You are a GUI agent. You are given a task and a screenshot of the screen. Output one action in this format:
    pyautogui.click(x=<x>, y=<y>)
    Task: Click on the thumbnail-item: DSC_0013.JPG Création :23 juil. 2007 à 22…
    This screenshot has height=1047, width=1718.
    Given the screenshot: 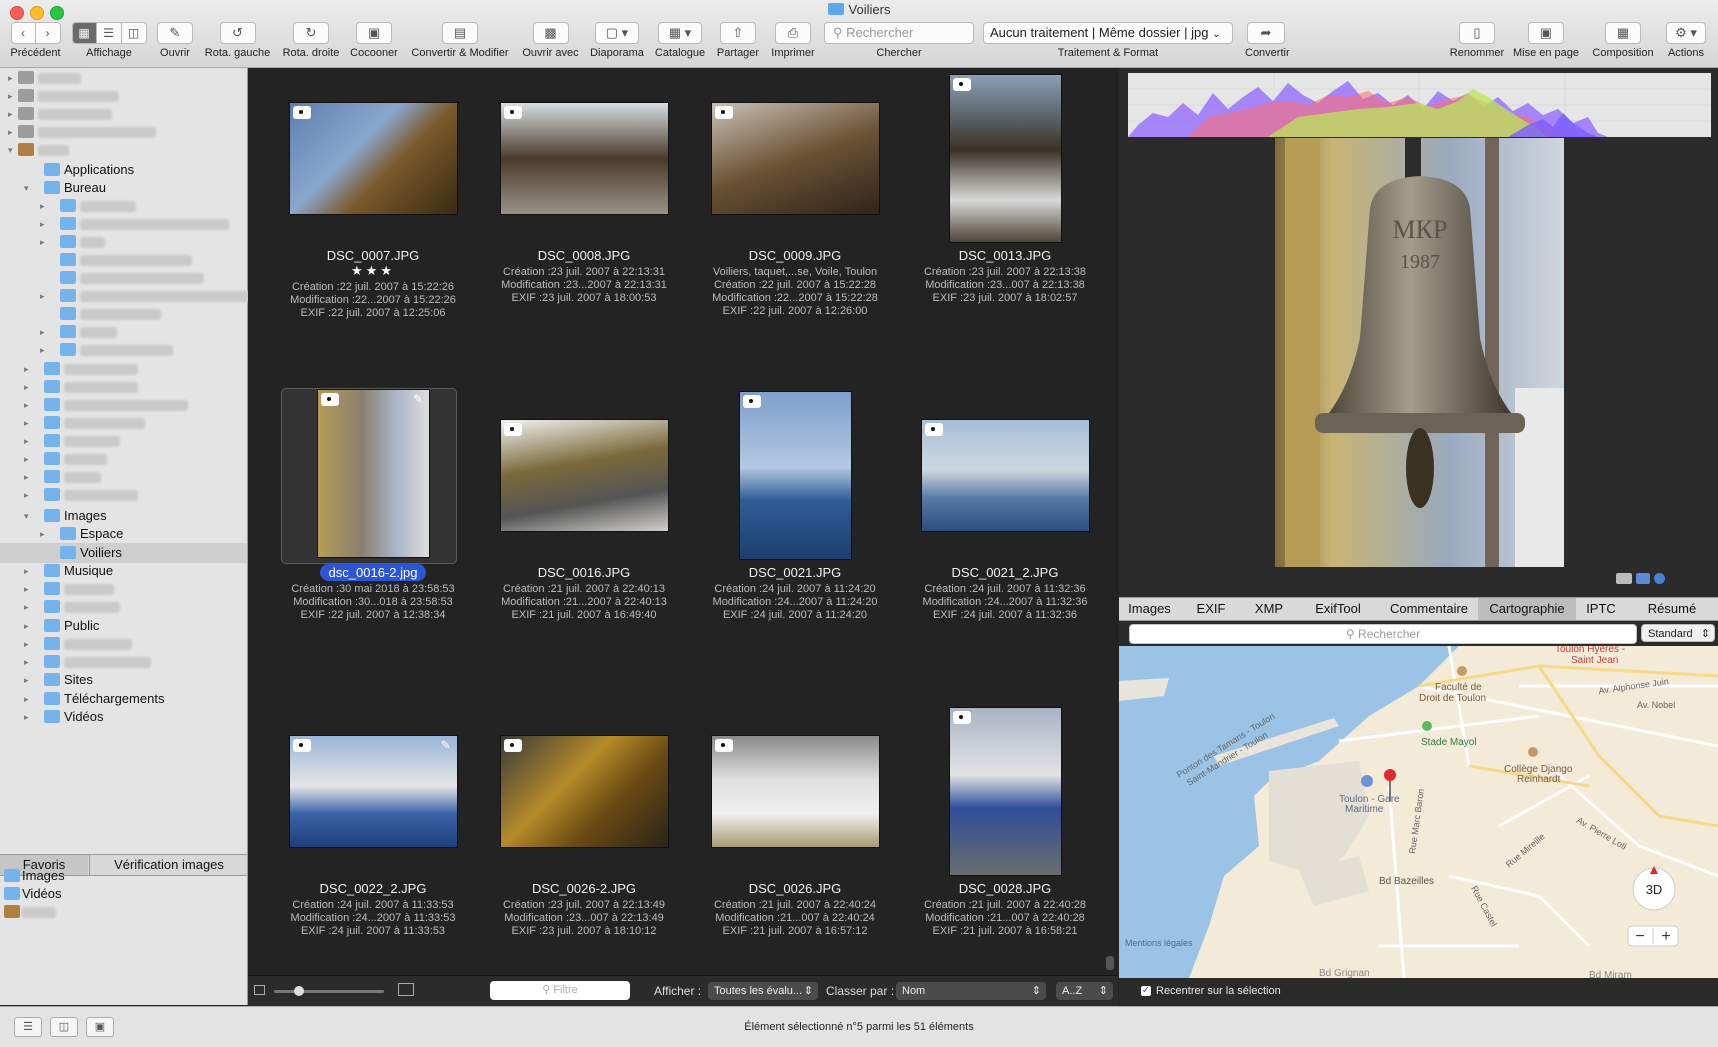 What is the action you would take?
    pyautogui.click(x=1005, y=218)
    